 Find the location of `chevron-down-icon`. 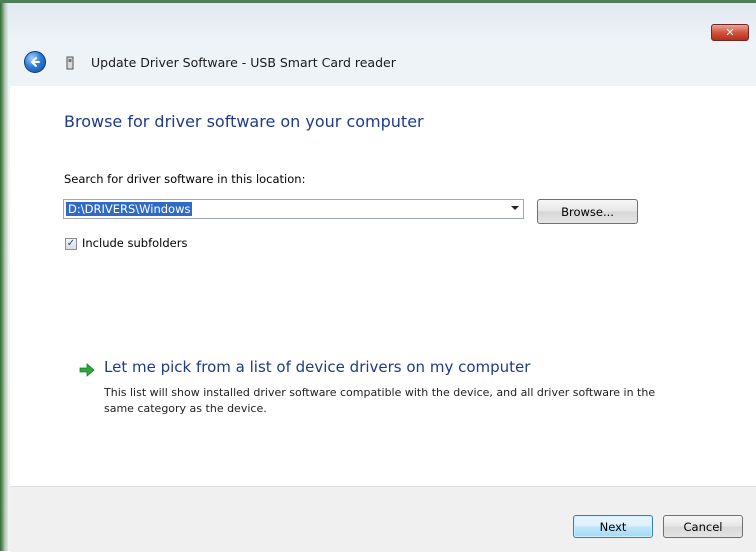

chevron-down-icon is located at coordinates (515, 208).